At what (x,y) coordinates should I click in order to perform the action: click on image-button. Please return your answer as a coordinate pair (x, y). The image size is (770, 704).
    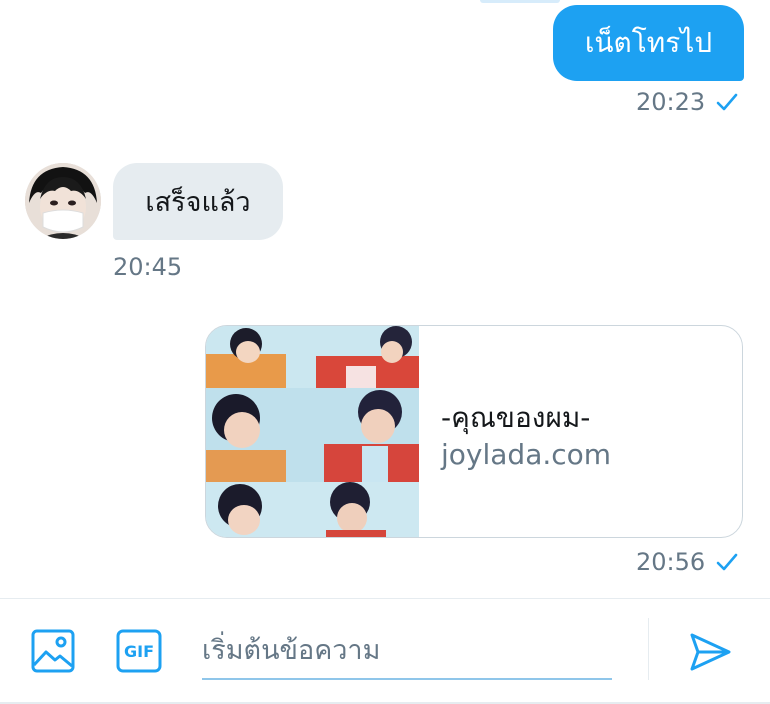
    Looking at the image, I should click on (53, 651).